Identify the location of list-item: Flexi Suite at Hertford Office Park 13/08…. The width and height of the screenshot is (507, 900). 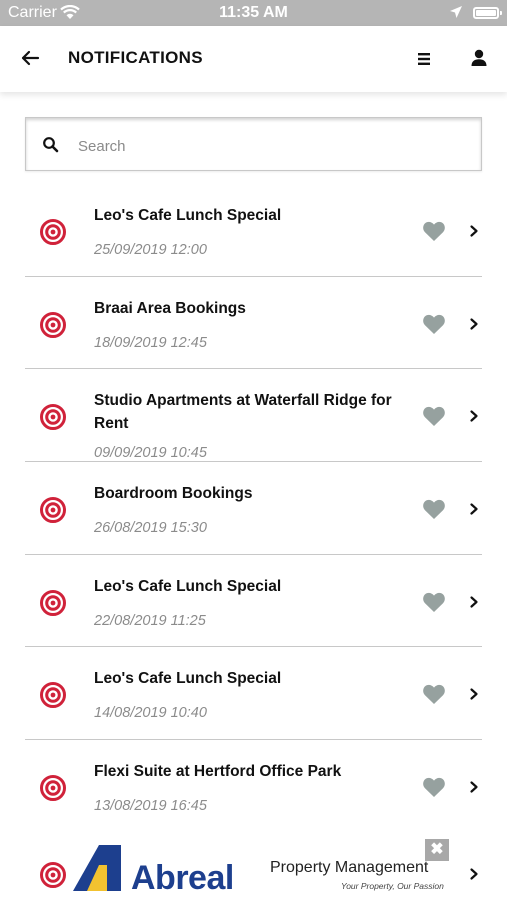
(253, 786).